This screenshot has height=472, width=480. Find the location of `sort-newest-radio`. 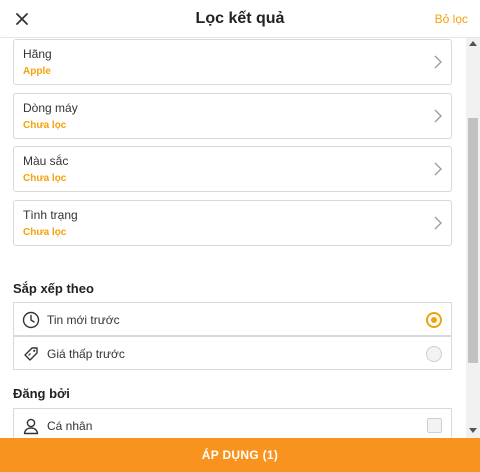

sort-newest-radio is located at coordinates (434, 320).